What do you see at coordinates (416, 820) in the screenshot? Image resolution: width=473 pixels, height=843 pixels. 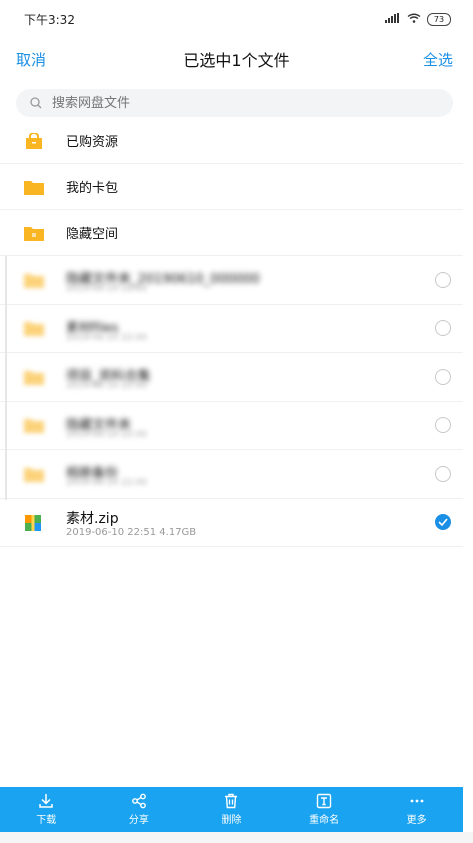 I see `more-label: 更多` at bounding box center [416, 820].